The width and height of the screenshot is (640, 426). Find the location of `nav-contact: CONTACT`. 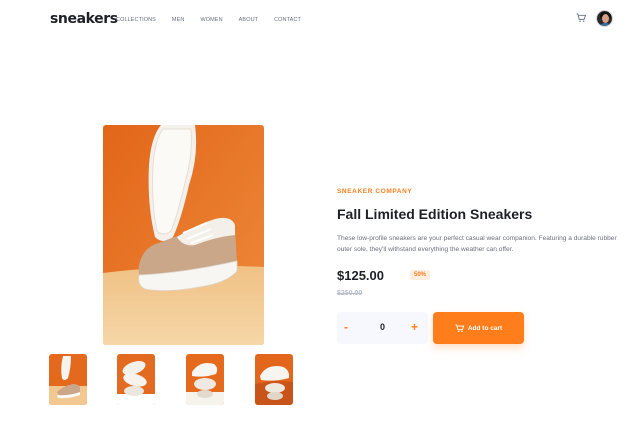

nav-contact: CONTACT is located at coordinates (287, 20).